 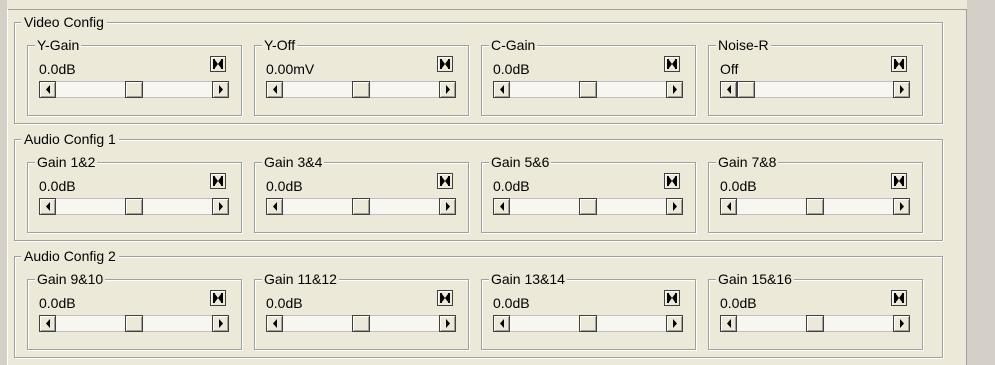 I want to click on control-title: Gain 15&16, so click(x=755, y=279).